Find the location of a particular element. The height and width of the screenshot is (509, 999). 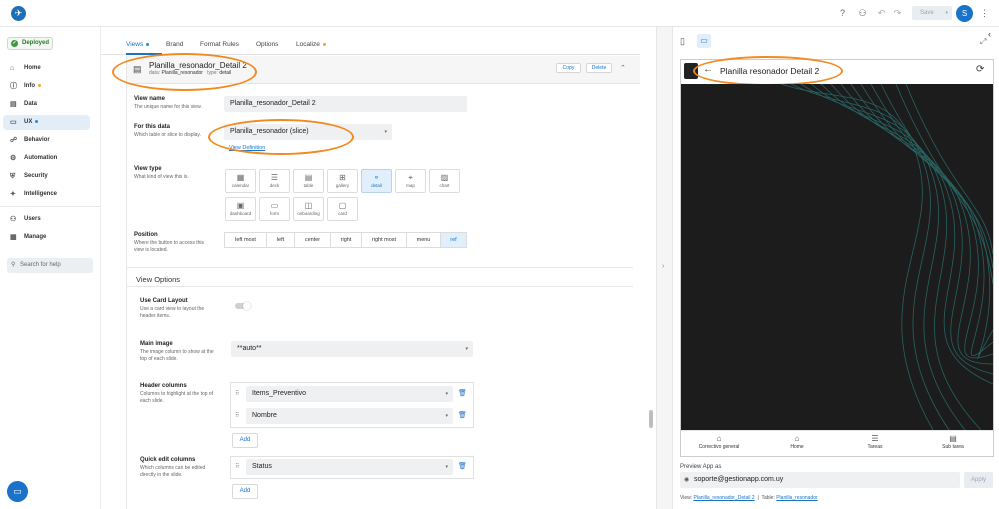

view-type-table: ▤ table is located at coordinates (308, 181).